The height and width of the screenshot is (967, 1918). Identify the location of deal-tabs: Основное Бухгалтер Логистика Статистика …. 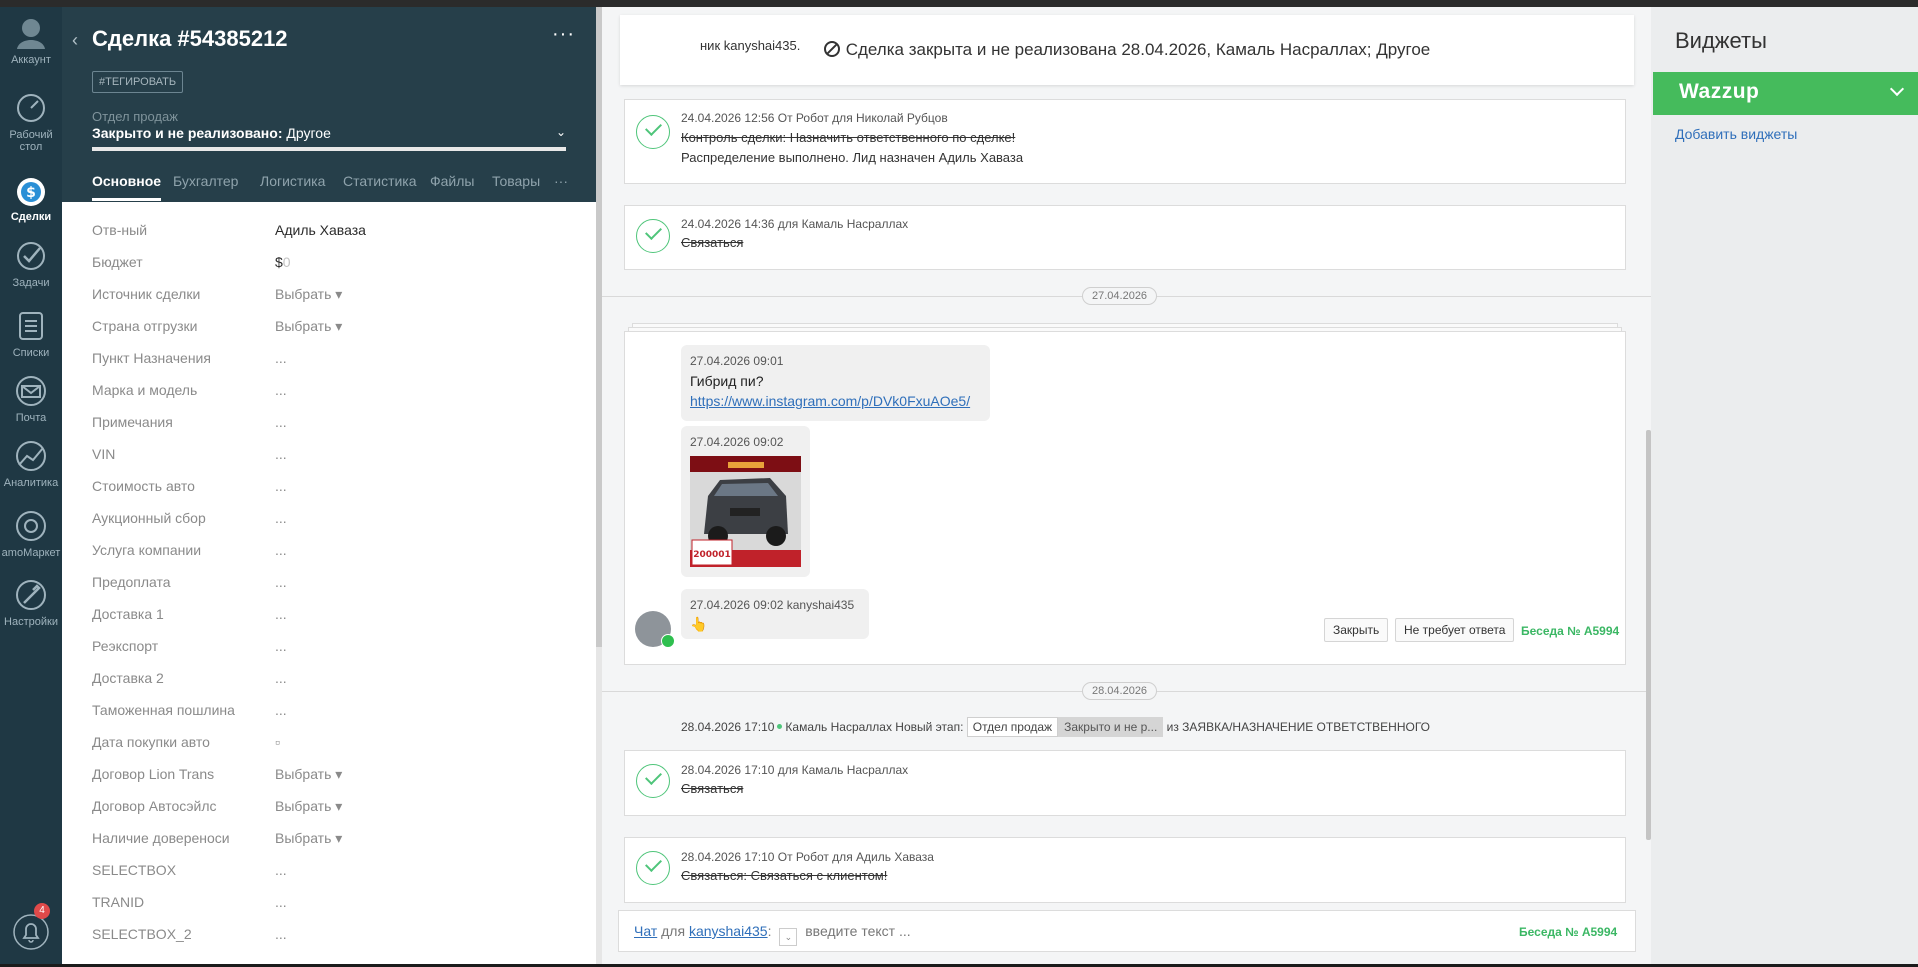
(337, 187).